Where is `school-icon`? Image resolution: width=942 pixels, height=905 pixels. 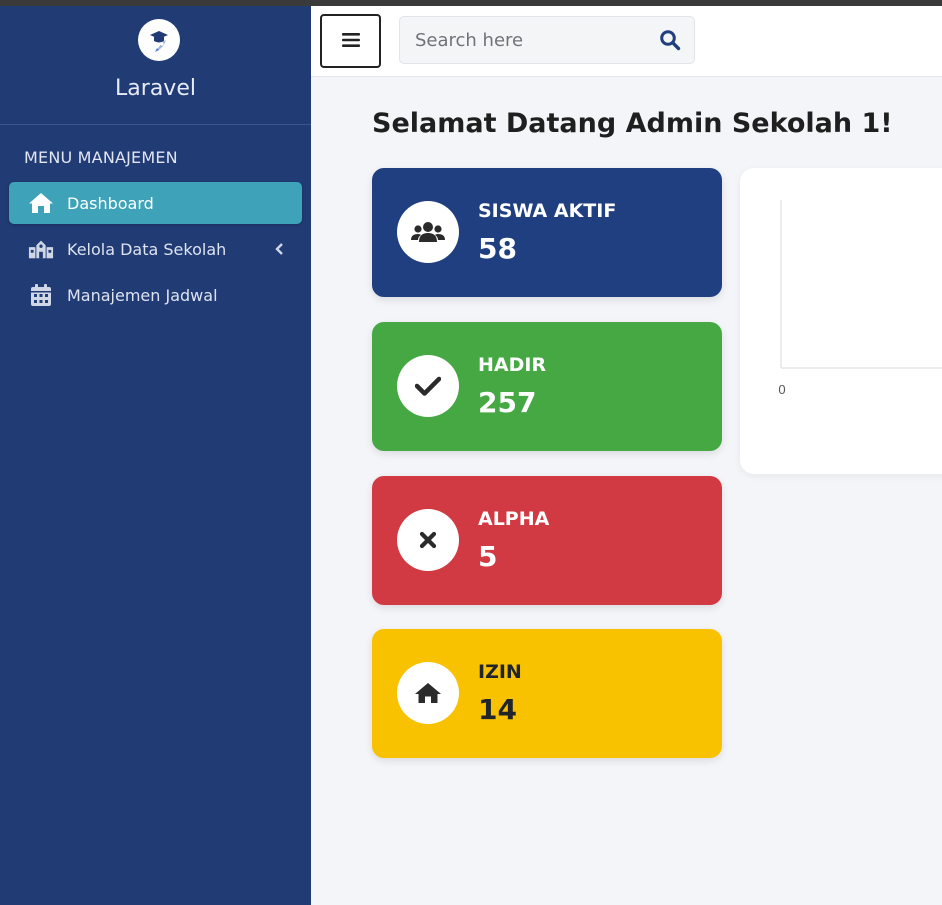
school-icon is located at coordinates (41, 249).